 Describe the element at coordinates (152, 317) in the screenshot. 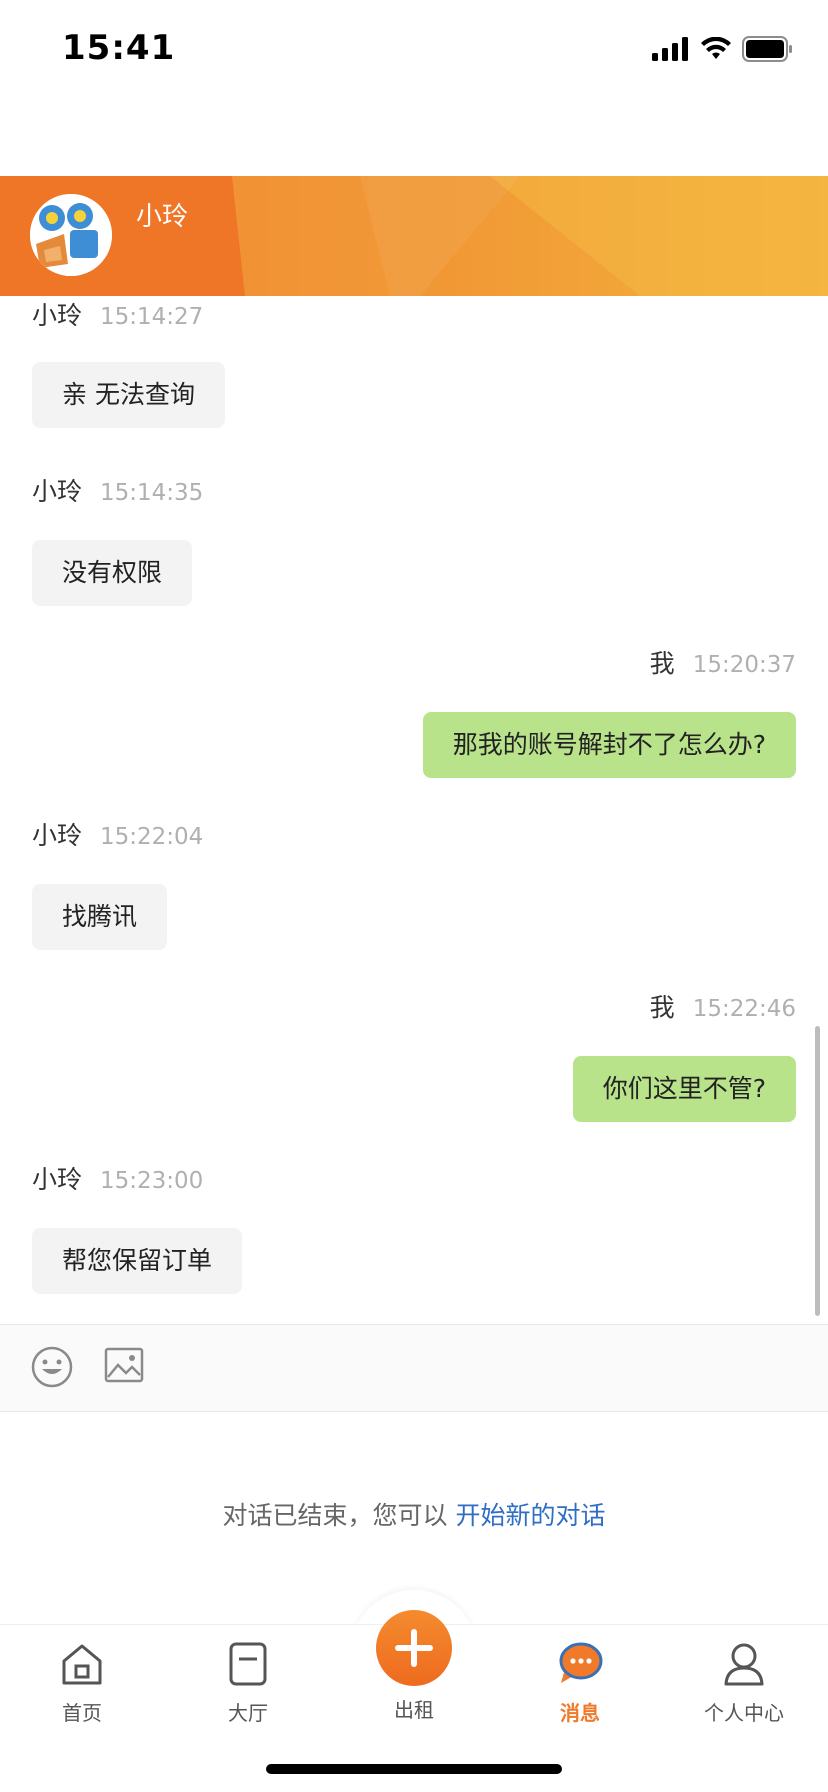

I see `message-time: 15:14:27` at that location.